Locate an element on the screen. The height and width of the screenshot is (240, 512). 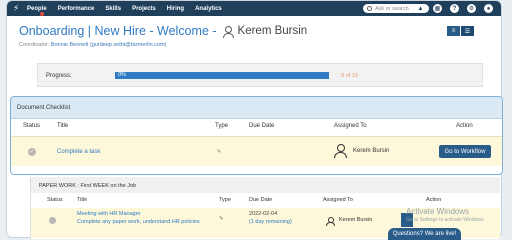
view-toggle: ≡ ☰ is located at coordinates (460, 31).